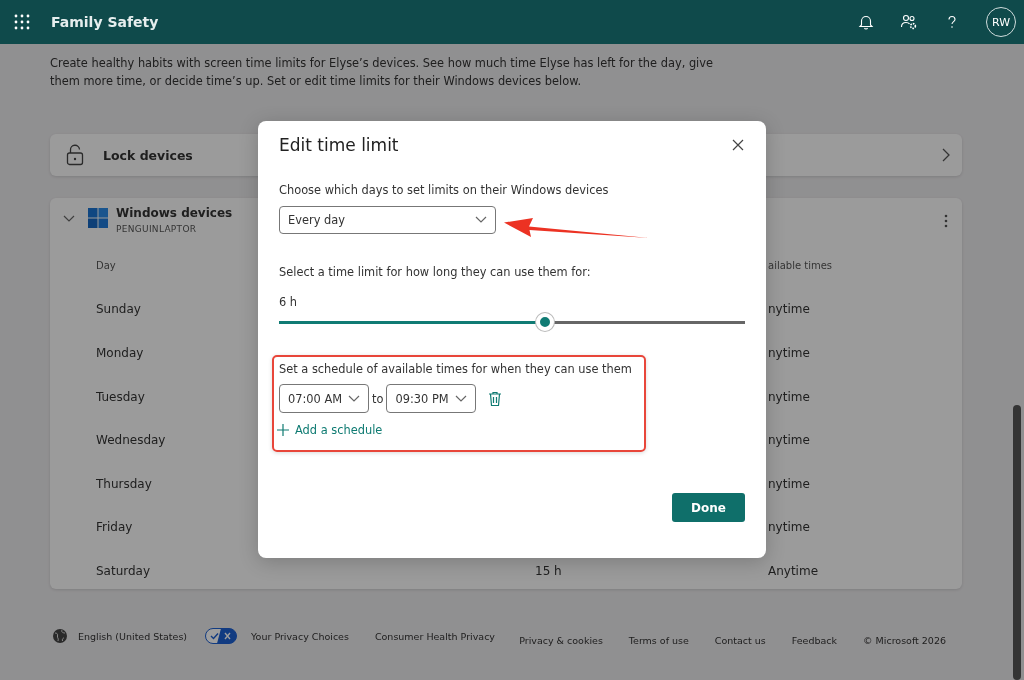 The width and height of the screenshot is (1024, 680). Describe the element at coordinates (120, 396) in the screenshot. I see `table-cell: Tuesday` at that location.